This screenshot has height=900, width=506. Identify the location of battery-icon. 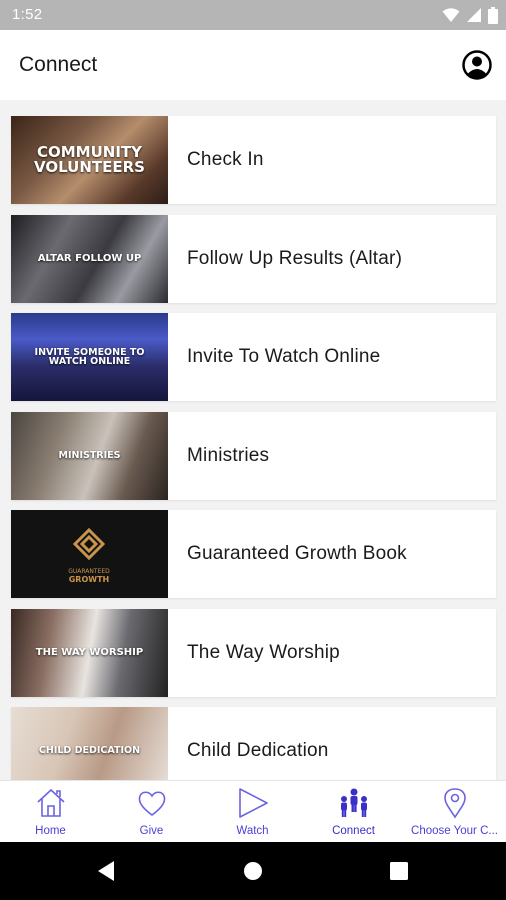
(493, 15).